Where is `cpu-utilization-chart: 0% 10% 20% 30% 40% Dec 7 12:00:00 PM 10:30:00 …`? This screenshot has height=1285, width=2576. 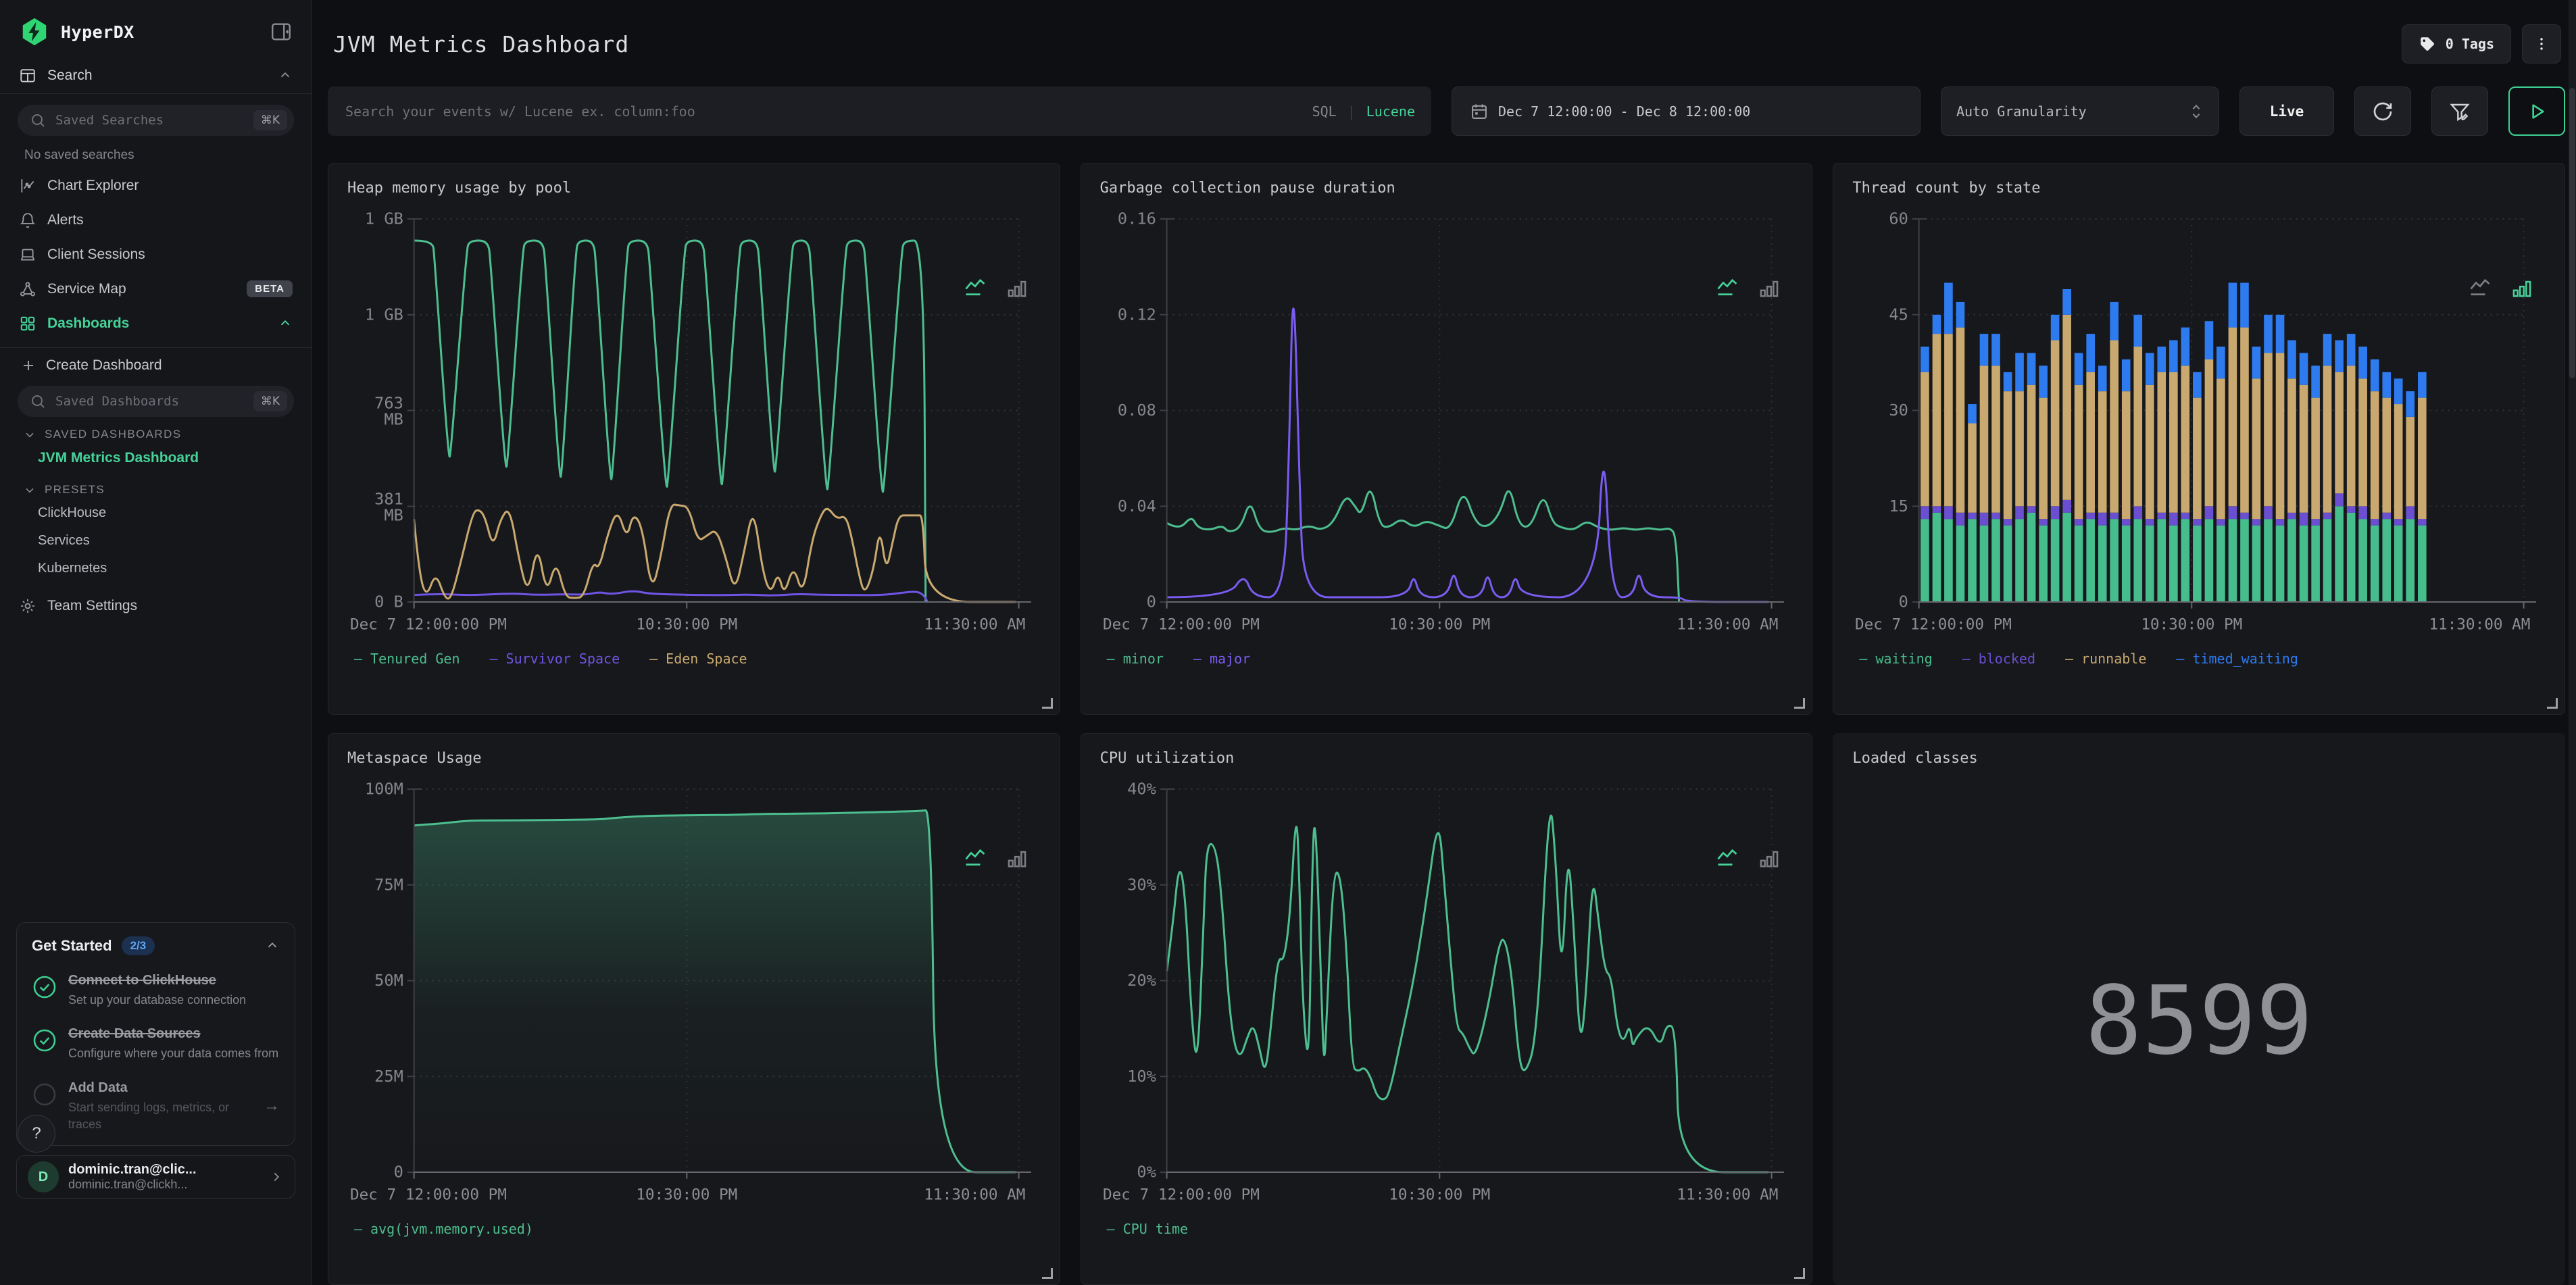
cpu-utilization-chart: 0% 10% 20% 30% 40% Dec 7 12:00:00 PM 10:30:00 … is located at coordinates (1446, 997).